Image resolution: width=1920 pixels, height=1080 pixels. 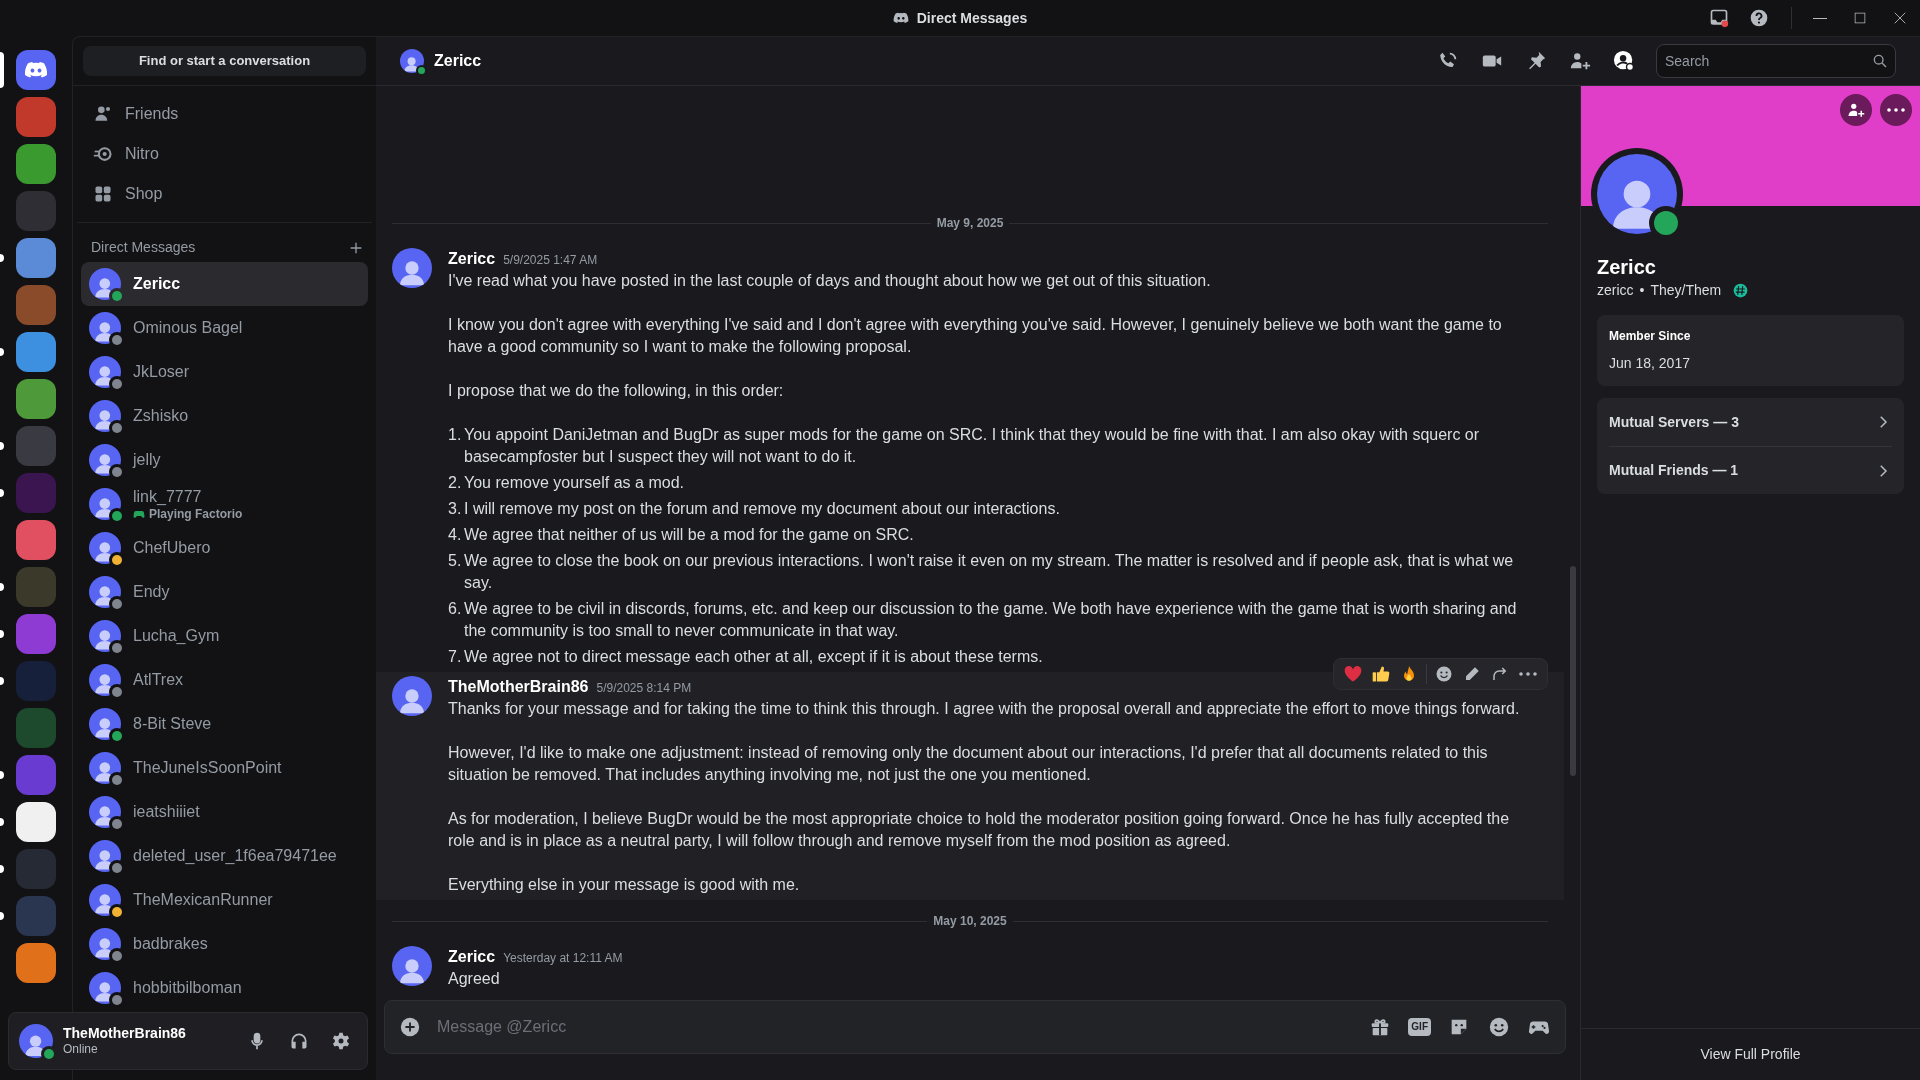 I want to click on message-composer: Message @Zericc GIF, so click(x=975, y=1027).